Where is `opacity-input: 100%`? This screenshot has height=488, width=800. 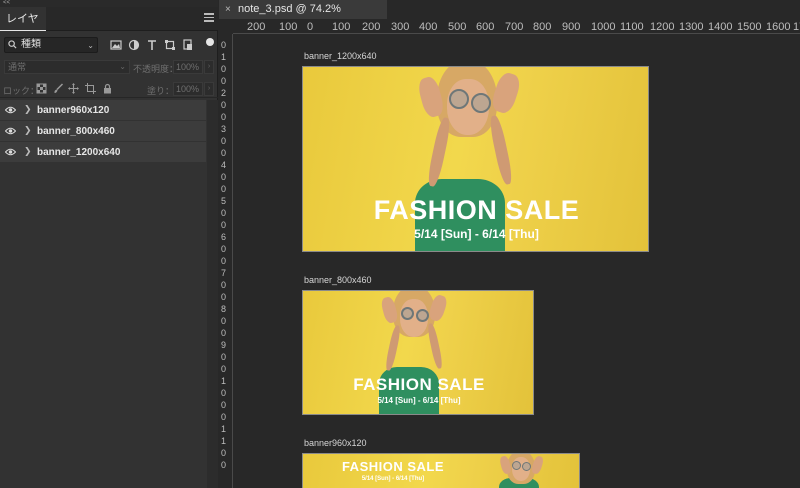
opacity-input: 100% is located at coordinates (188, 67).